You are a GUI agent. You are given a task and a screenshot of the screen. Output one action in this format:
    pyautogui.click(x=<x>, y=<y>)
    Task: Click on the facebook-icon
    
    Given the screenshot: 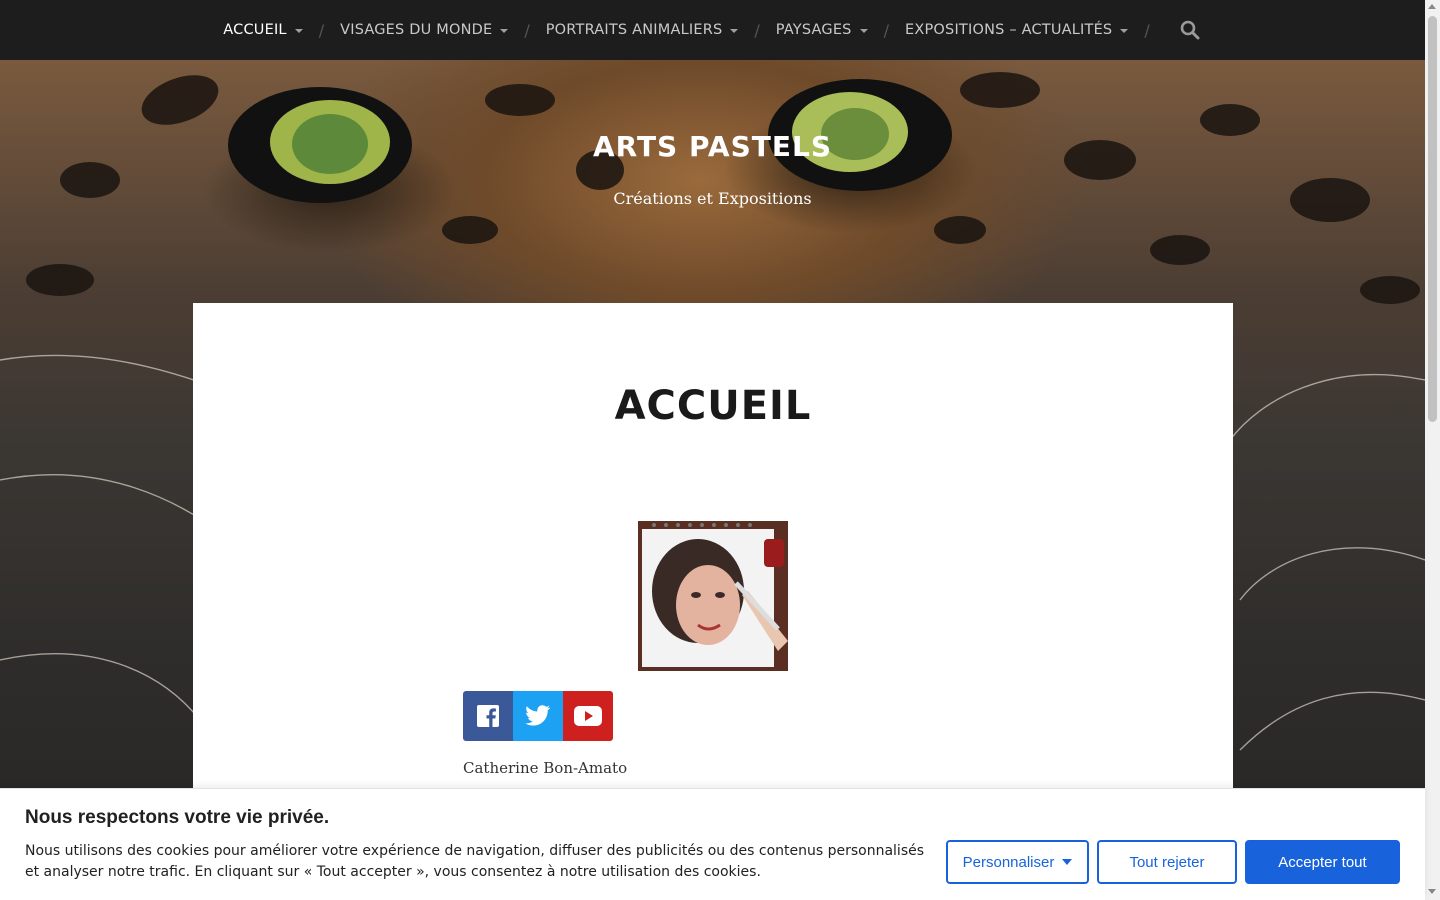 What is the action you would take?
    pyautogui.click(x=488, y=716)
    